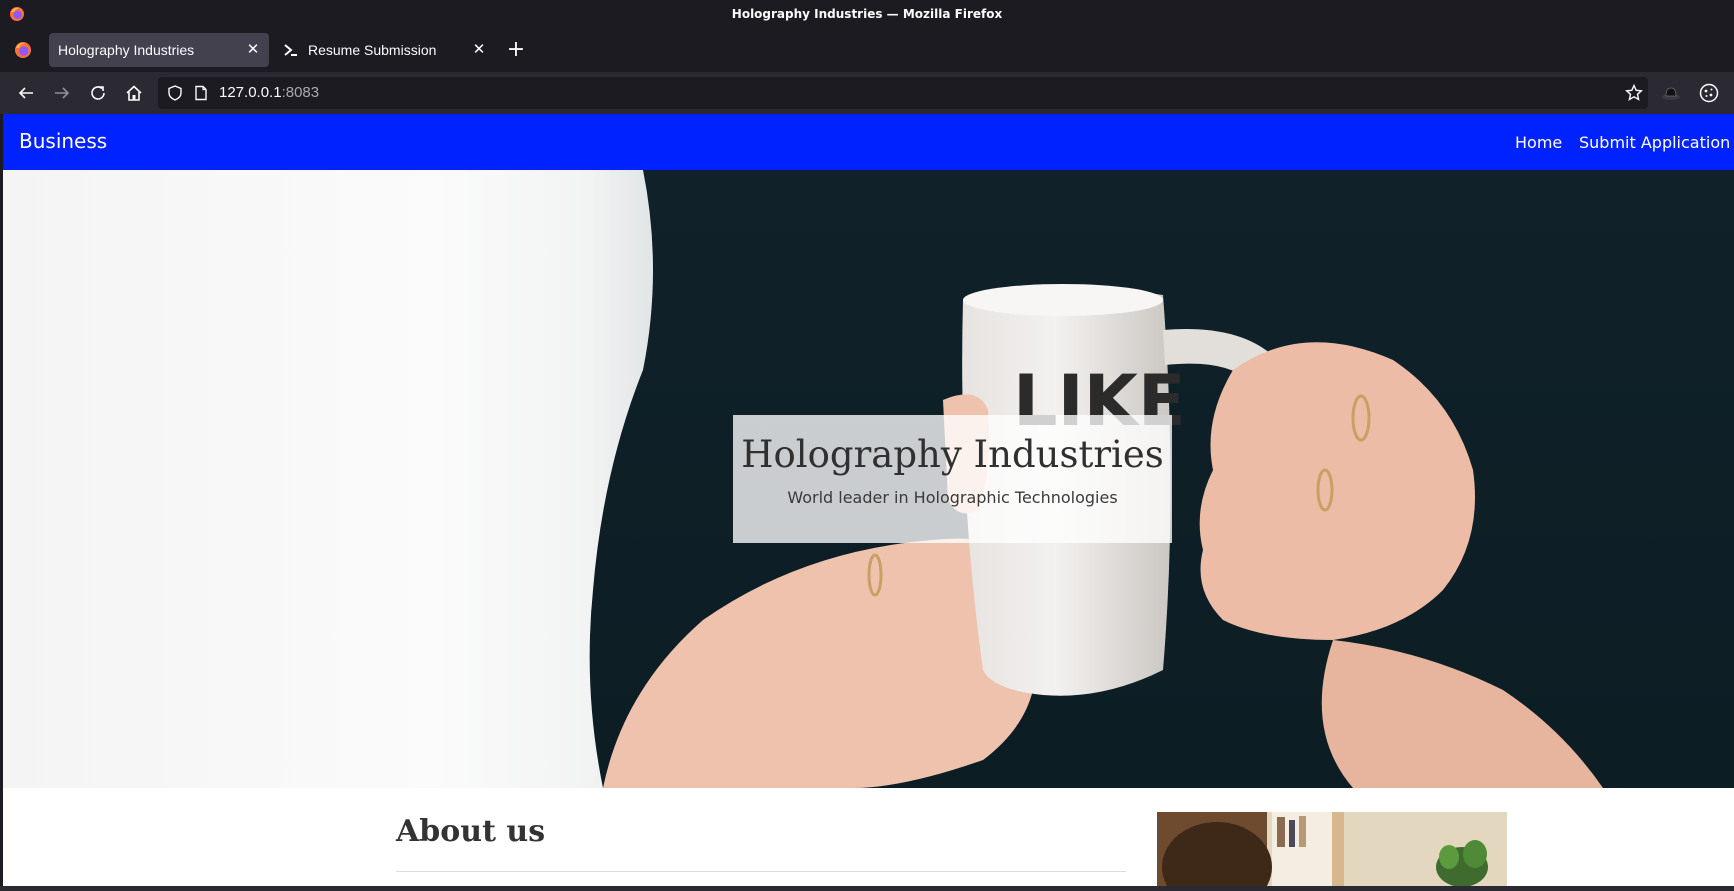 This screenshot has height=891, width=1734. I want to click on site-navbar: Business Home Submit Application, so click(868, 142).